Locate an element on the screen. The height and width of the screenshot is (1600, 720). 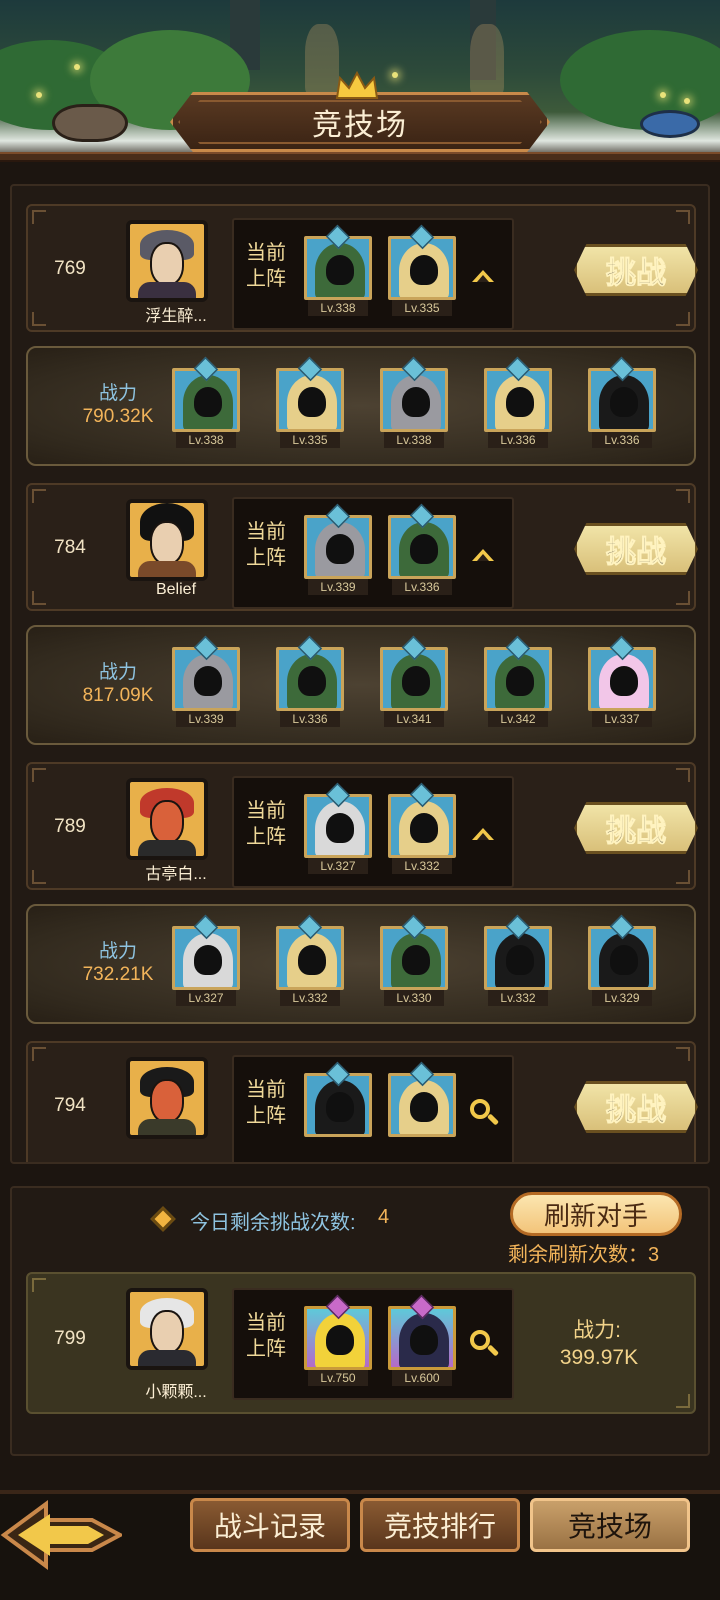
tab-battle-log: 战斗记录 is located at coordinates (270, 1525).